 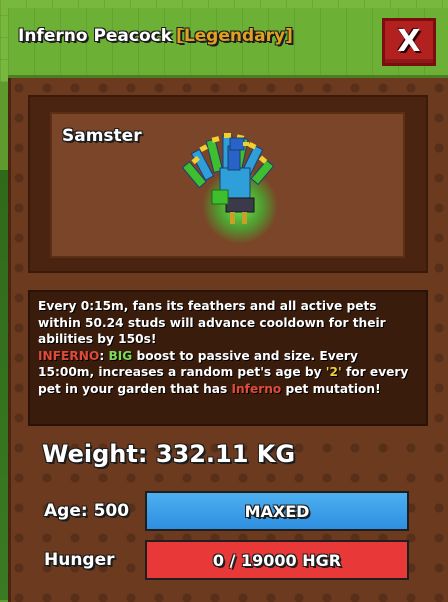 I want to click on boost-word: BIG, so click(x=120, y=355).